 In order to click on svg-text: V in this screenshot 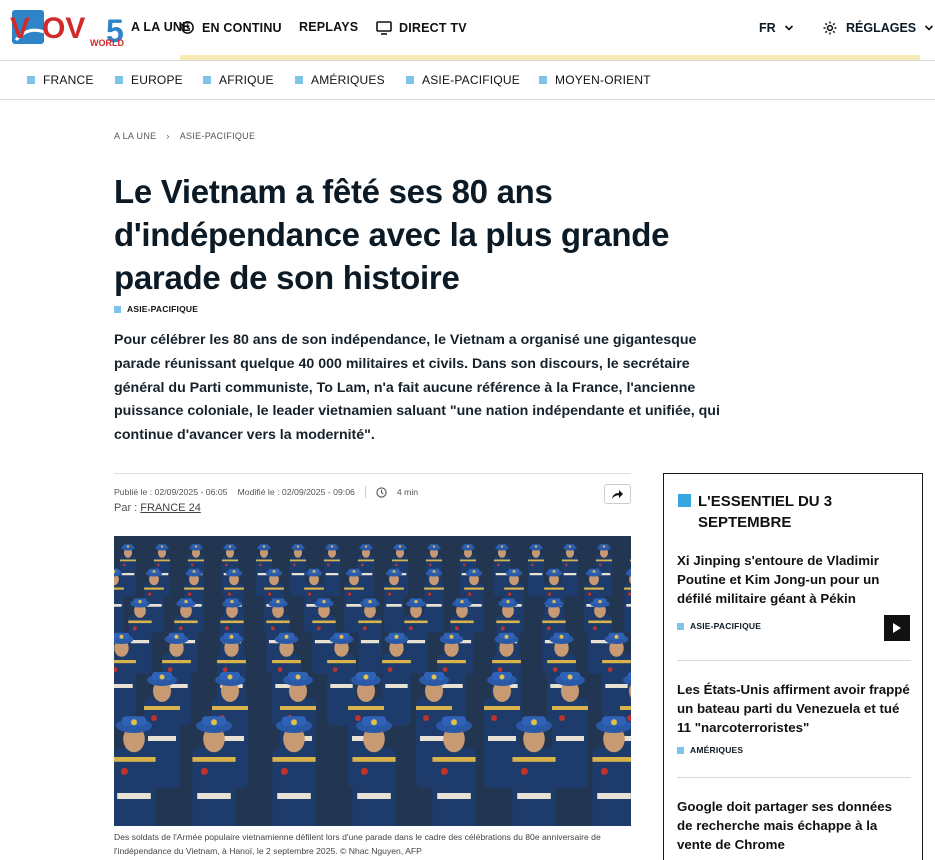, I will do `click(20, 28)`.